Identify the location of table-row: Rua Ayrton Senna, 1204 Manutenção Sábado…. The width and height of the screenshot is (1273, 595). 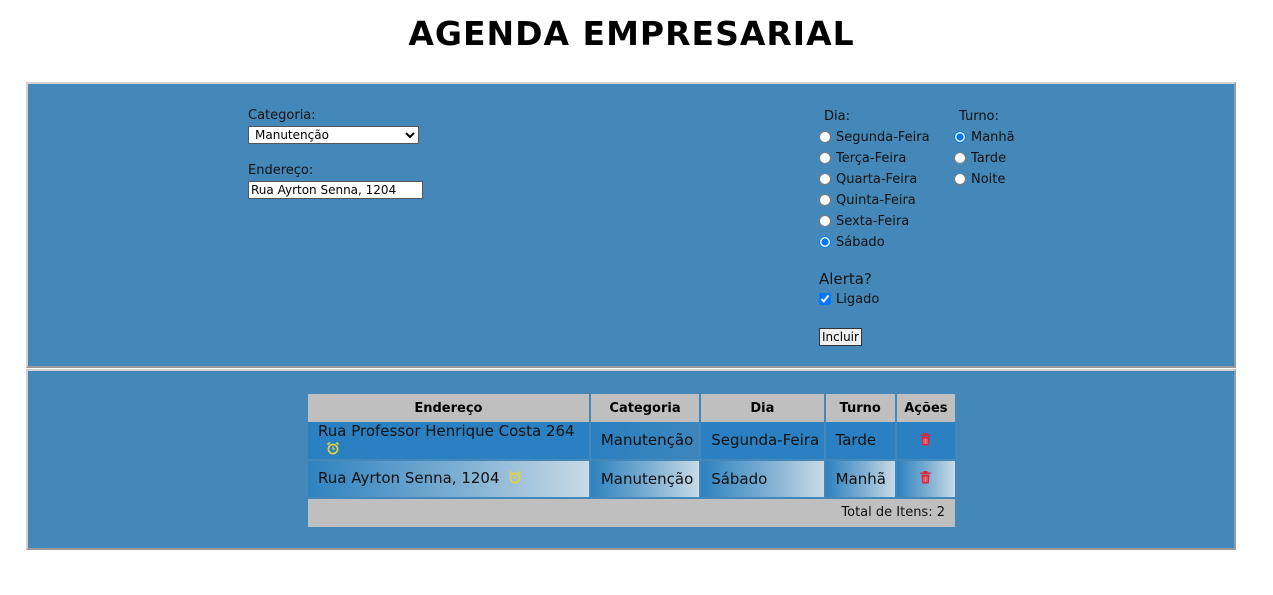
(631, 479).